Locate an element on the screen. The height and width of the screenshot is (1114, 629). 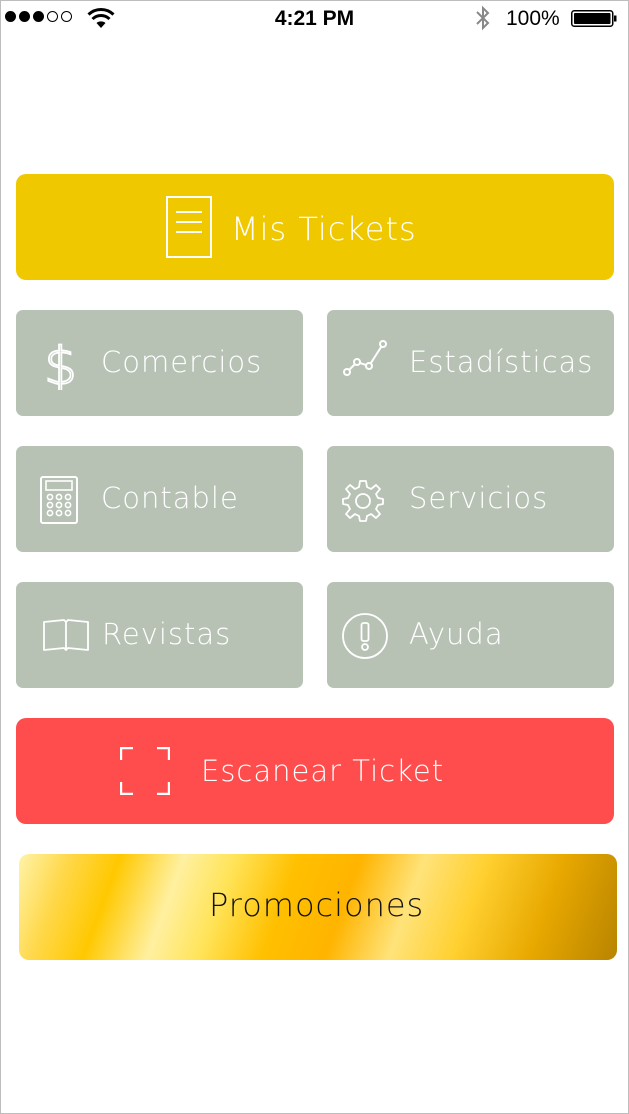
exclamation-circle-icon is located at coordinates (365, 636).